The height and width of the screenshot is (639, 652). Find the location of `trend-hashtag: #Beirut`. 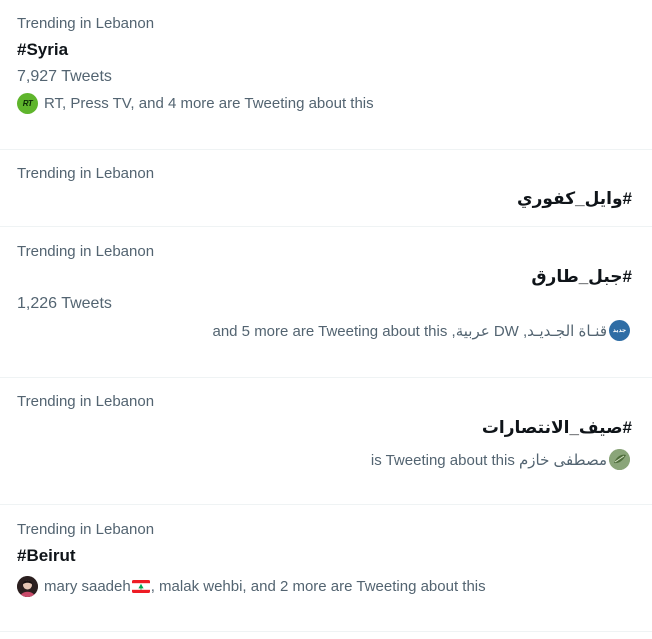

trend-hashtag: #Beirut is located at coordinates (46, 556).